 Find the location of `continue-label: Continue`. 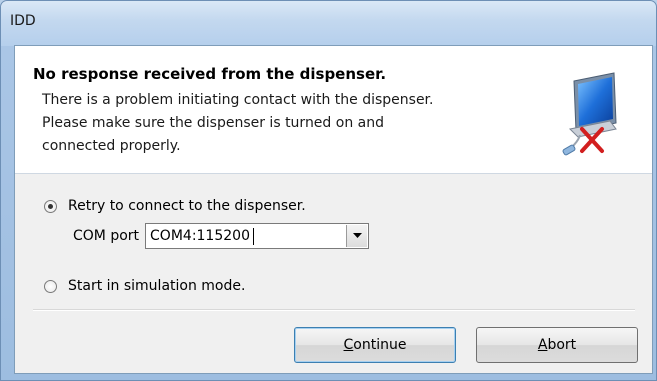

continue-label: Continue is located at coordinates (375, 344).